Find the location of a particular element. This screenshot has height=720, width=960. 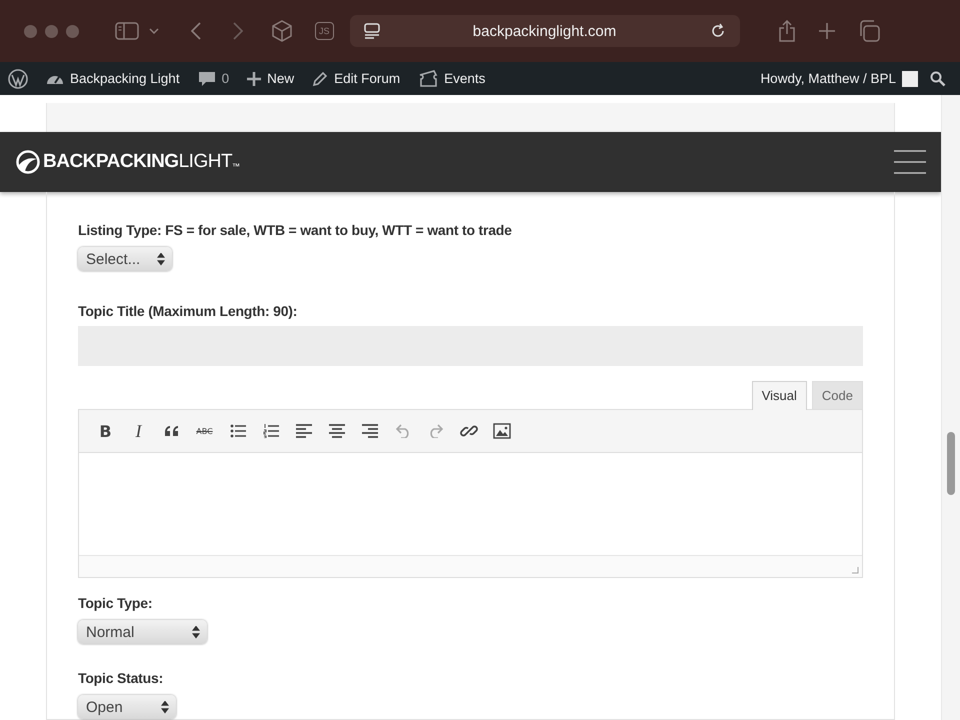

cube-icon is located at coordinates (282, 31).